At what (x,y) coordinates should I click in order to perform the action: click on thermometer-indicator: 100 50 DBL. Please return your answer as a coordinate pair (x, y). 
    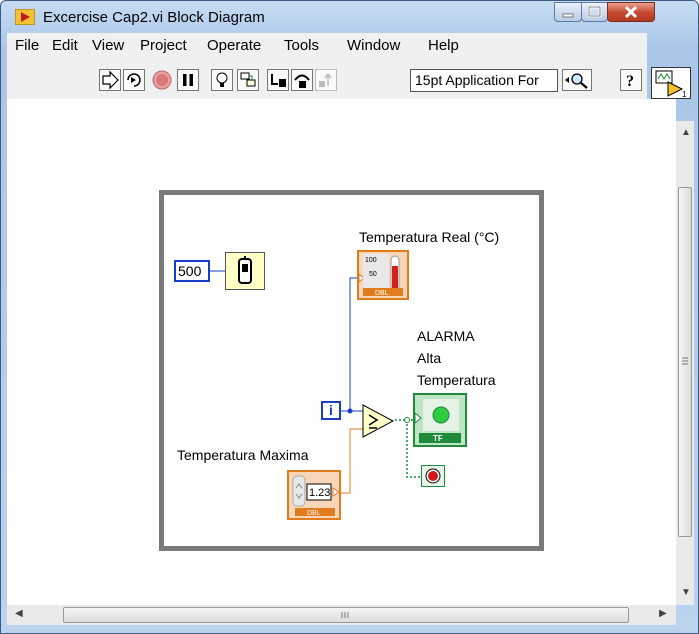
    Looking at the image, I should click on (383, 275).